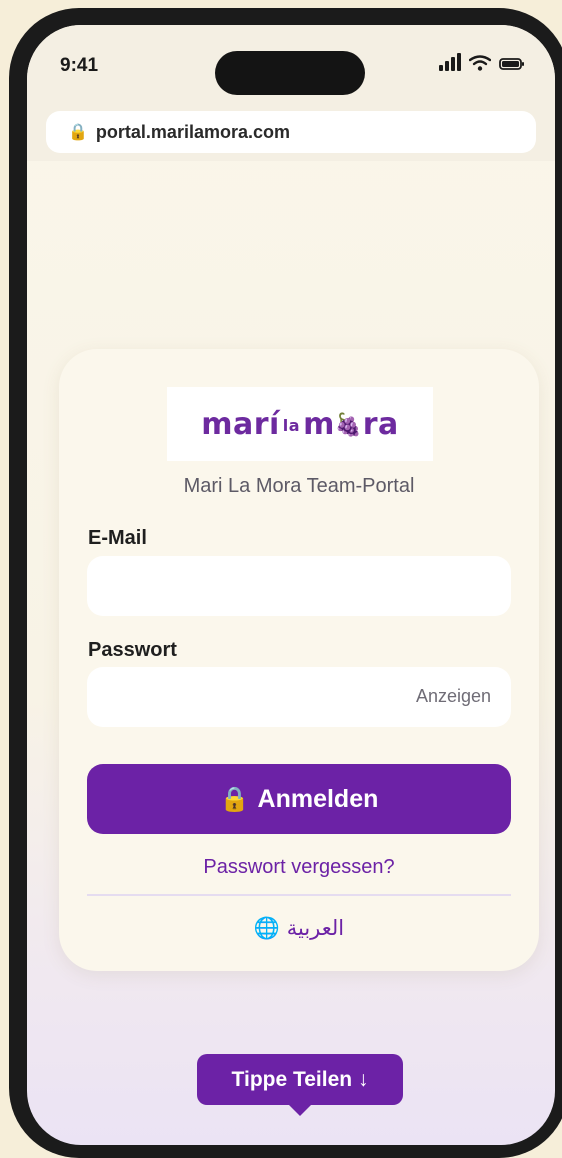 The image size is (562, 1158). What do you see at coordinates (318, 798) in the screenshot?
I see `login-button-label: Anmelden` at bounding box center [318, 798].